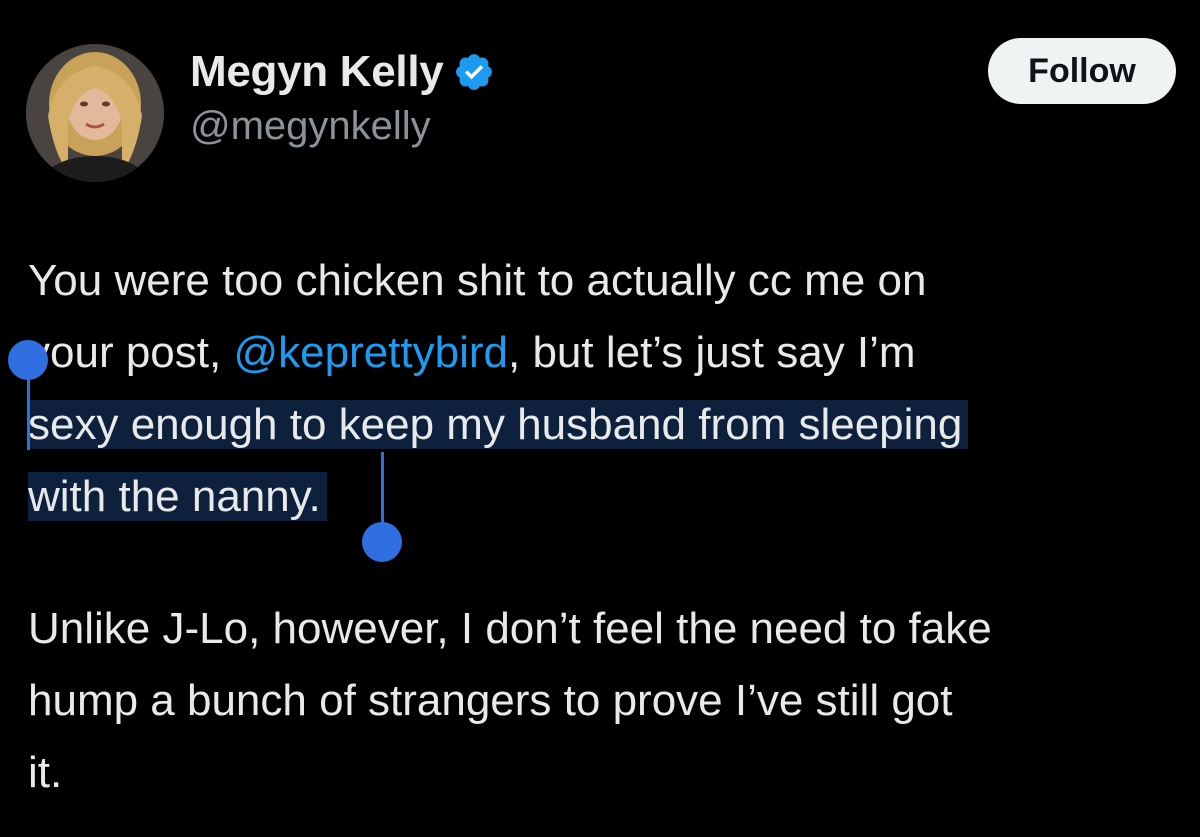  I want to click on user-handle: @megynkelly, so click(342, 126).